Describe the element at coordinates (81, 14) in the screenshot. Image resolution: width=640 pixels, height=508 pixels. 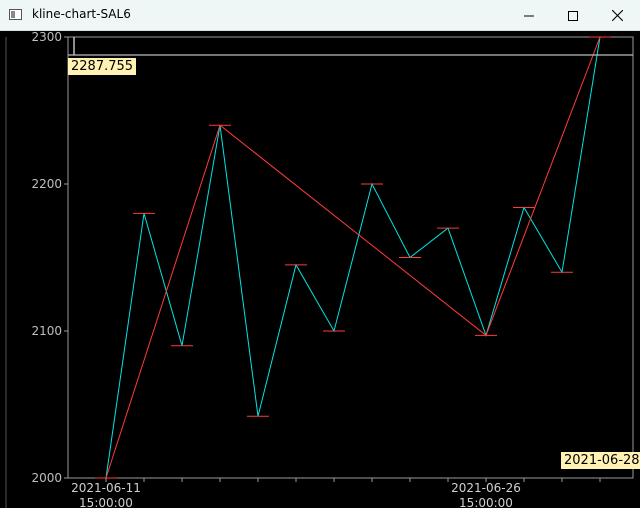
I see `window-title: kline-chart-SAL6` at that location.